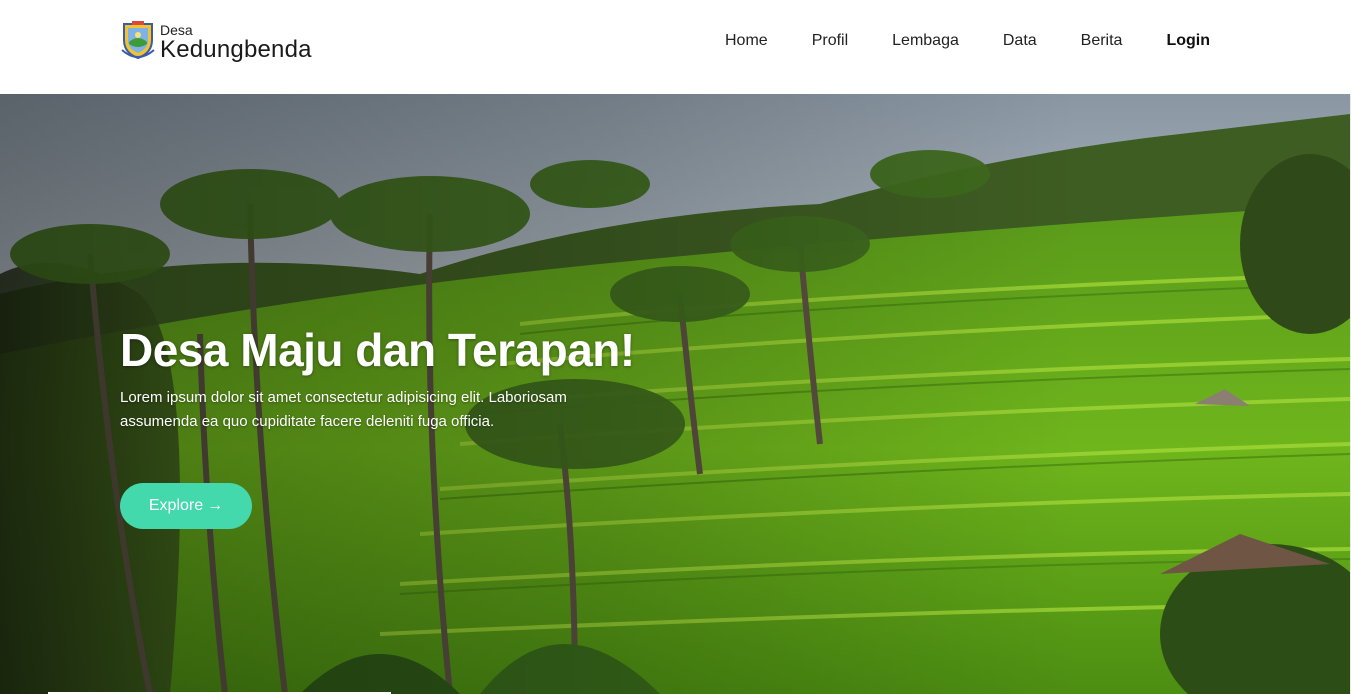 This screenshot has height=694, width=1351. Describe the element at coordinates (176, 505) in the screenshot. I see `explore-button-label: Explore` at that location.